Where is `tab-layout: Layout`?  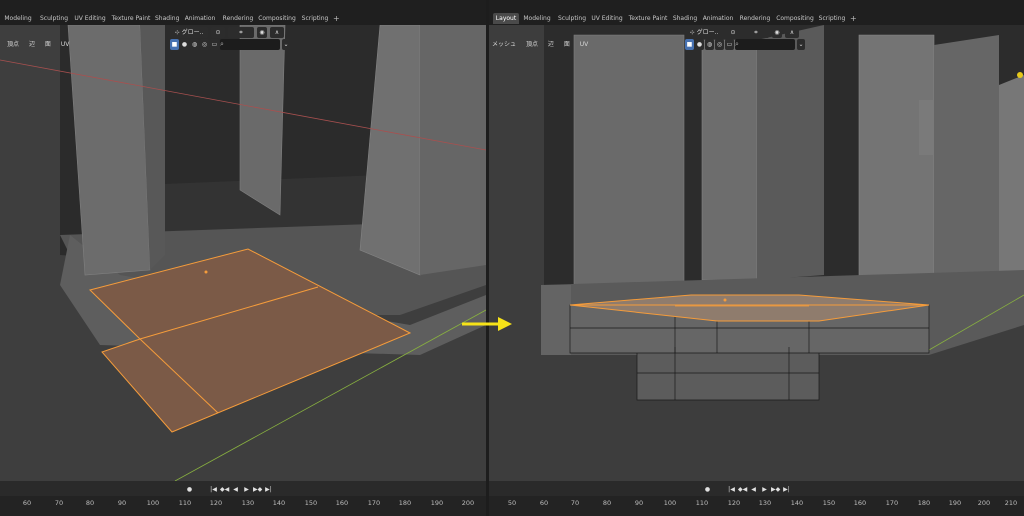 tab-layout: Layout is located at coordinates (506, 18).